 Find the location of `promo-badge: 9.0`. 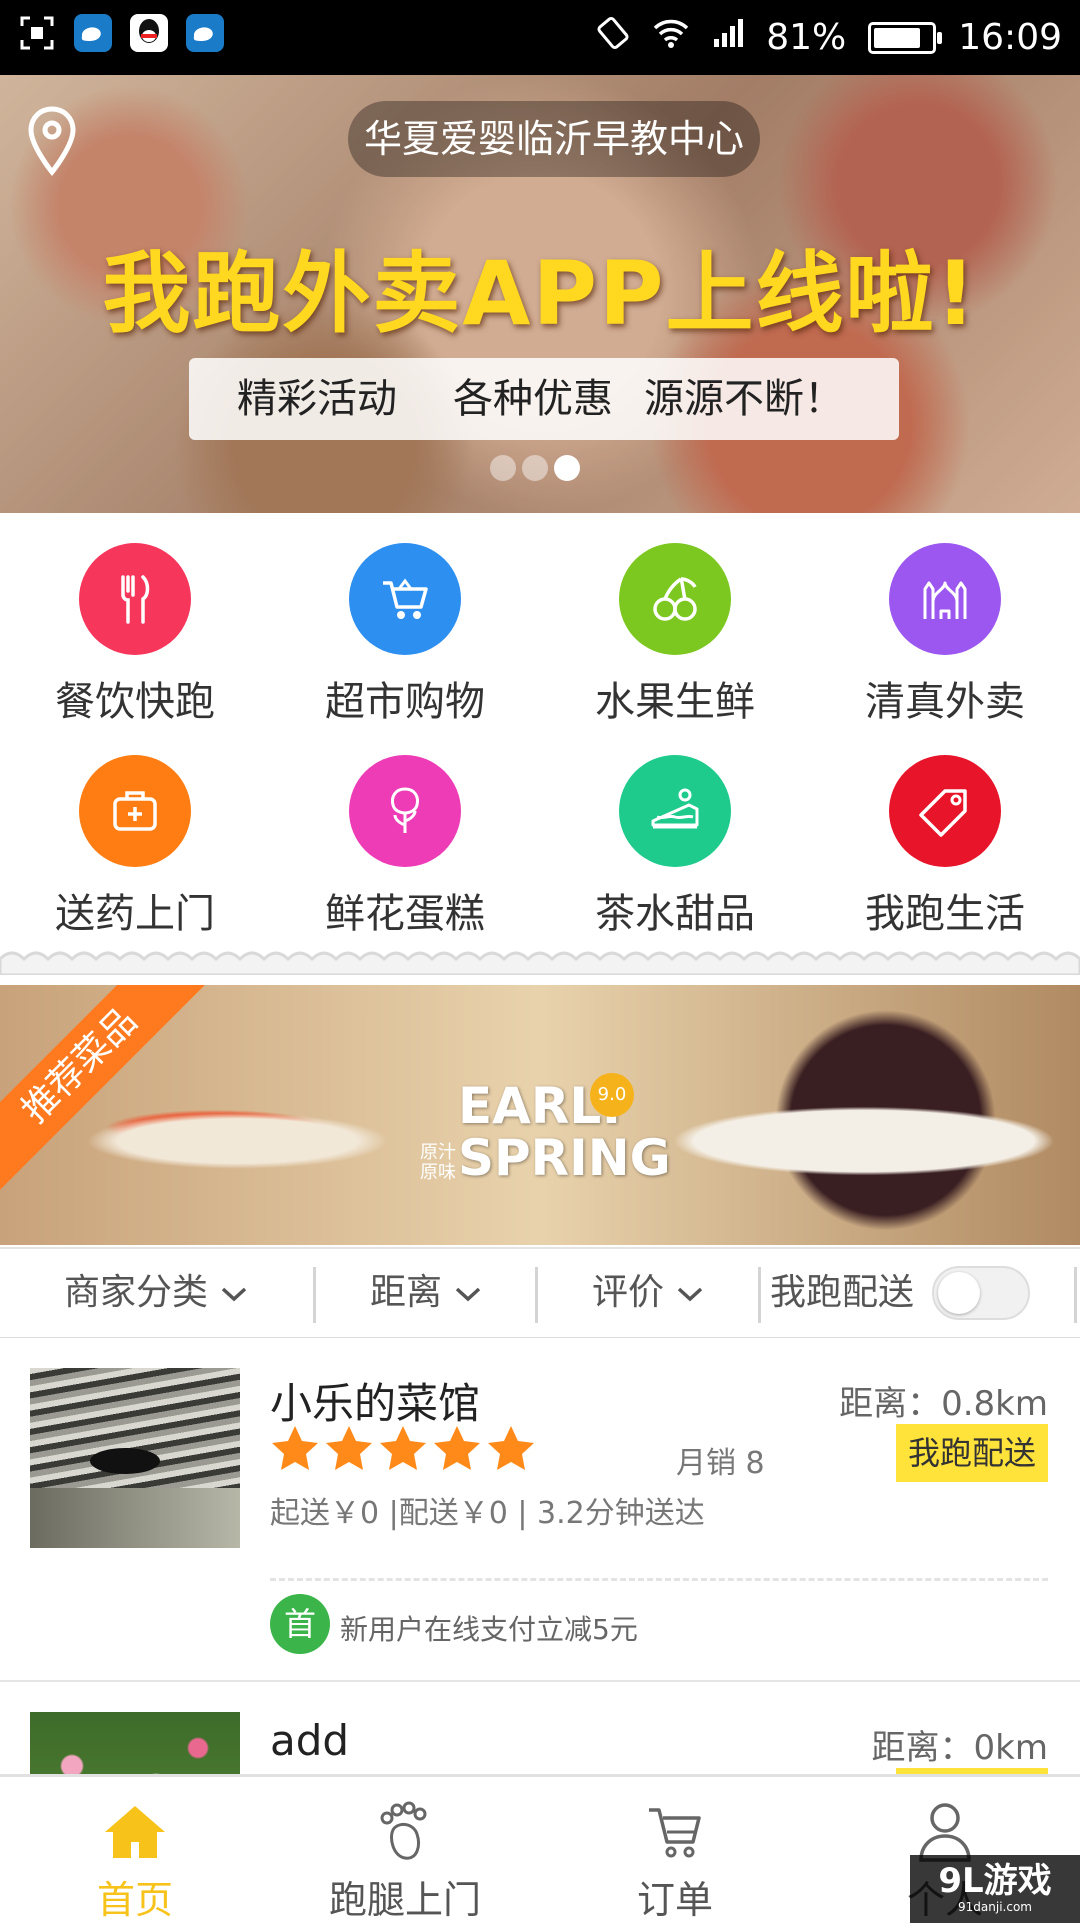

promo-badge: 9.0 is located at coordinates (612, 1095).